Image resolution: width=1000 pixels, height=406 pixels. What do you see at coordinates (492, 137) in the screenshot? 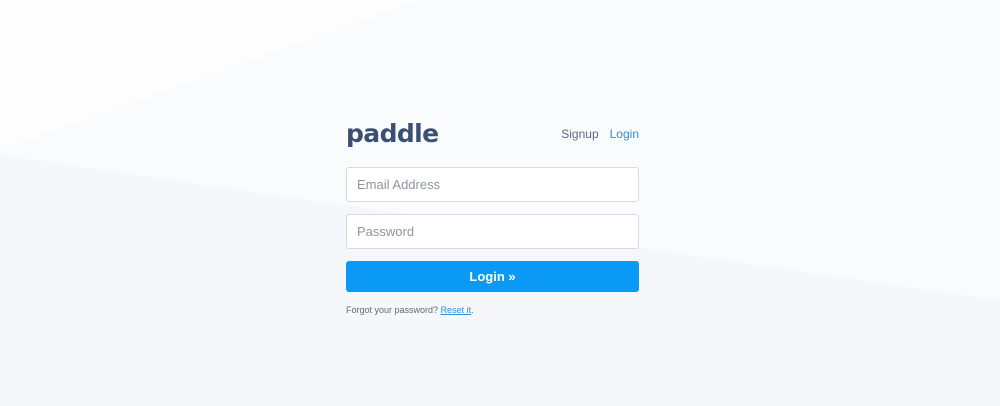
I see `header-bar: paddle Signup Login` at bounding box center [492, 137].